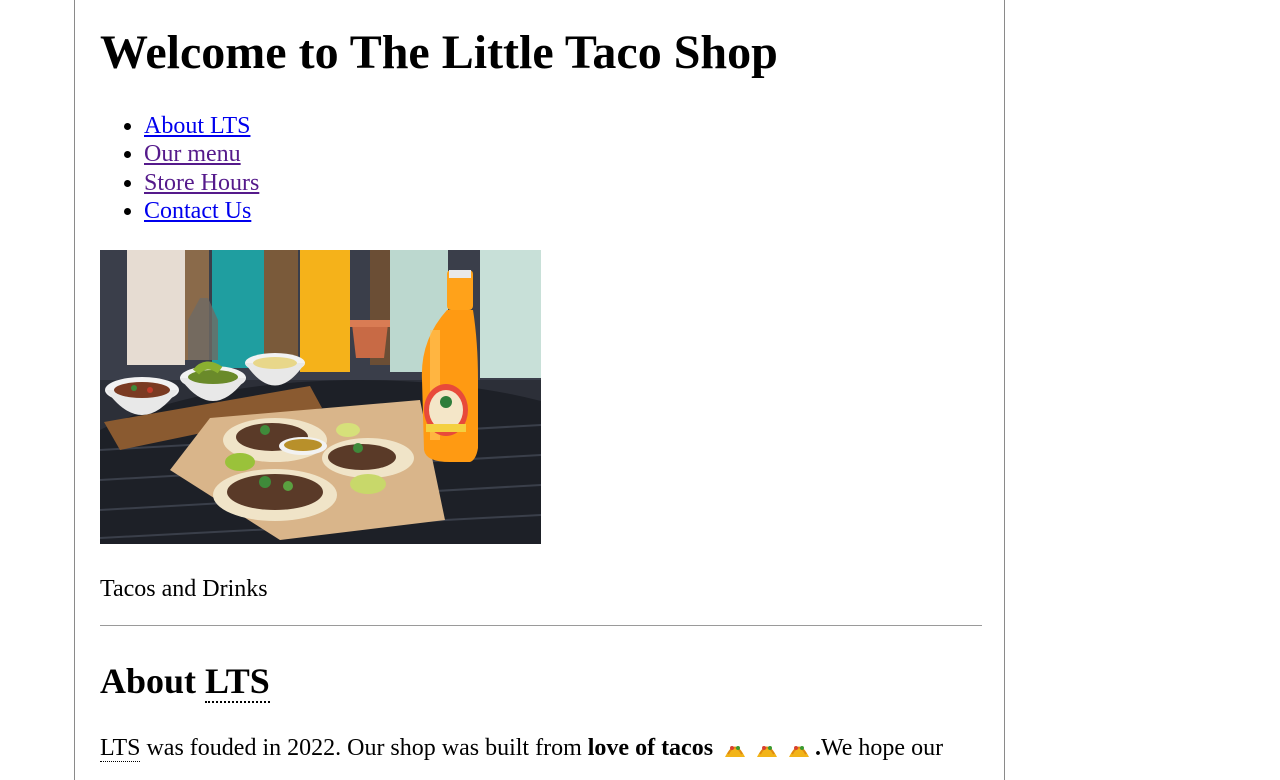  I want to click on nav-item: Our menu, so click(201, 154).